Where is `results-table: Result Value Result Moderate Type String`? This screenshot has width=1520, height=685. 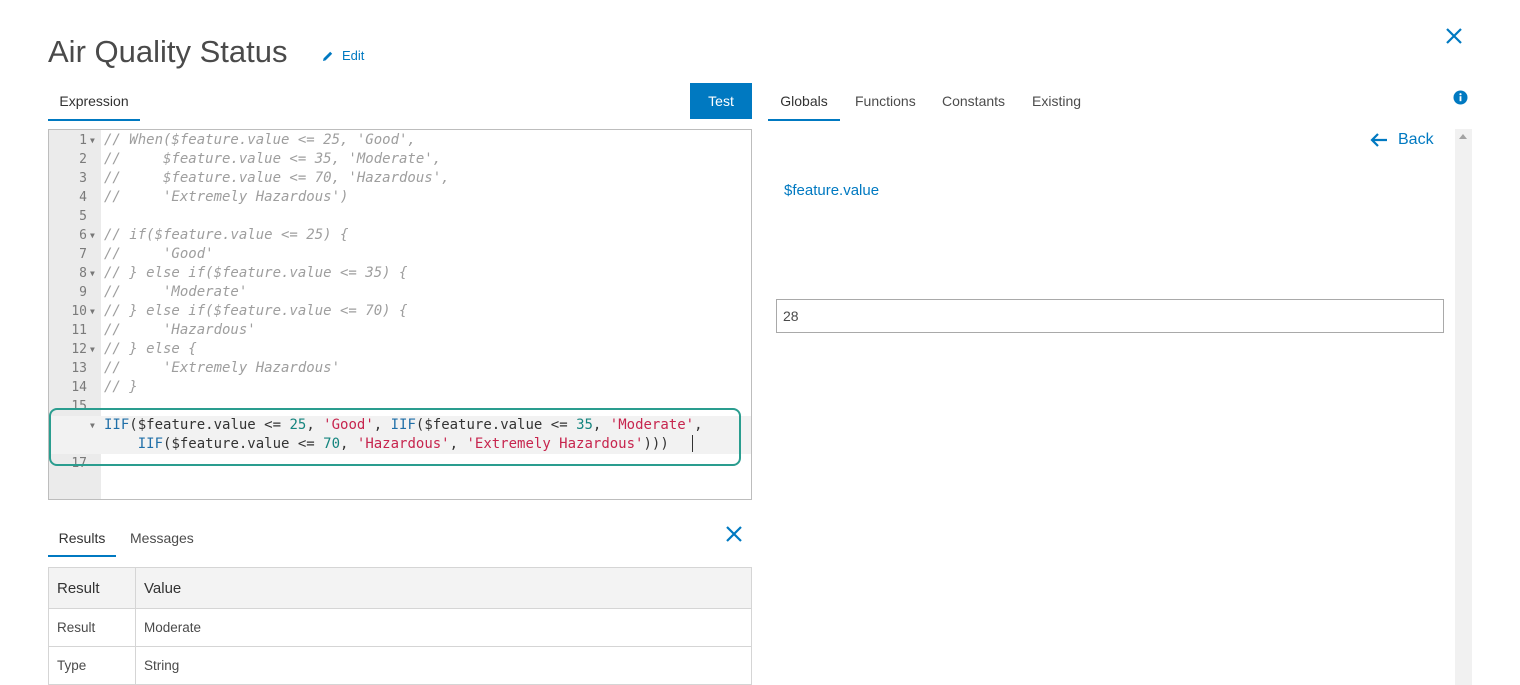
results-table: Result Value Result Moderate Type String is located at coordinates (400, 626).